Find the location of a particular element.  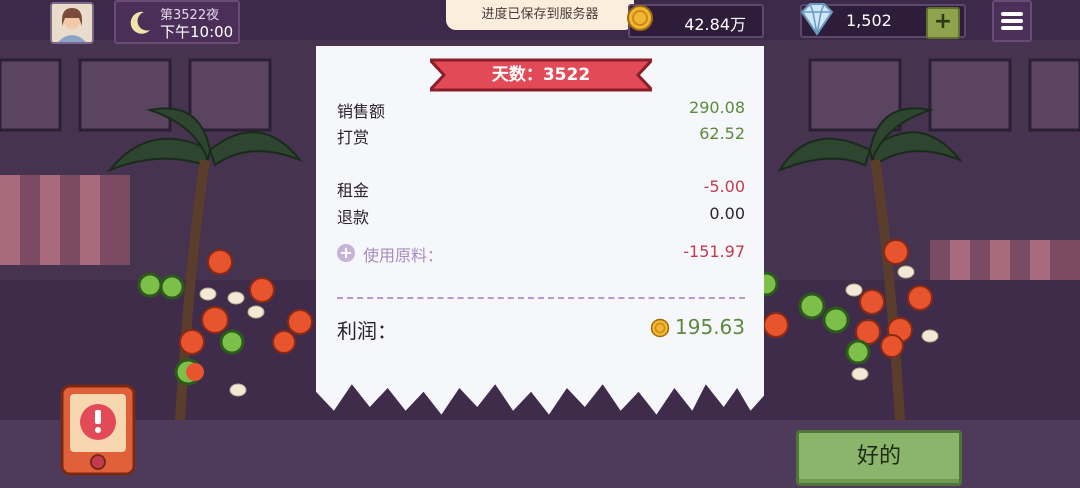

gem-amount: 1,502 is located at coordinates (869, 20).